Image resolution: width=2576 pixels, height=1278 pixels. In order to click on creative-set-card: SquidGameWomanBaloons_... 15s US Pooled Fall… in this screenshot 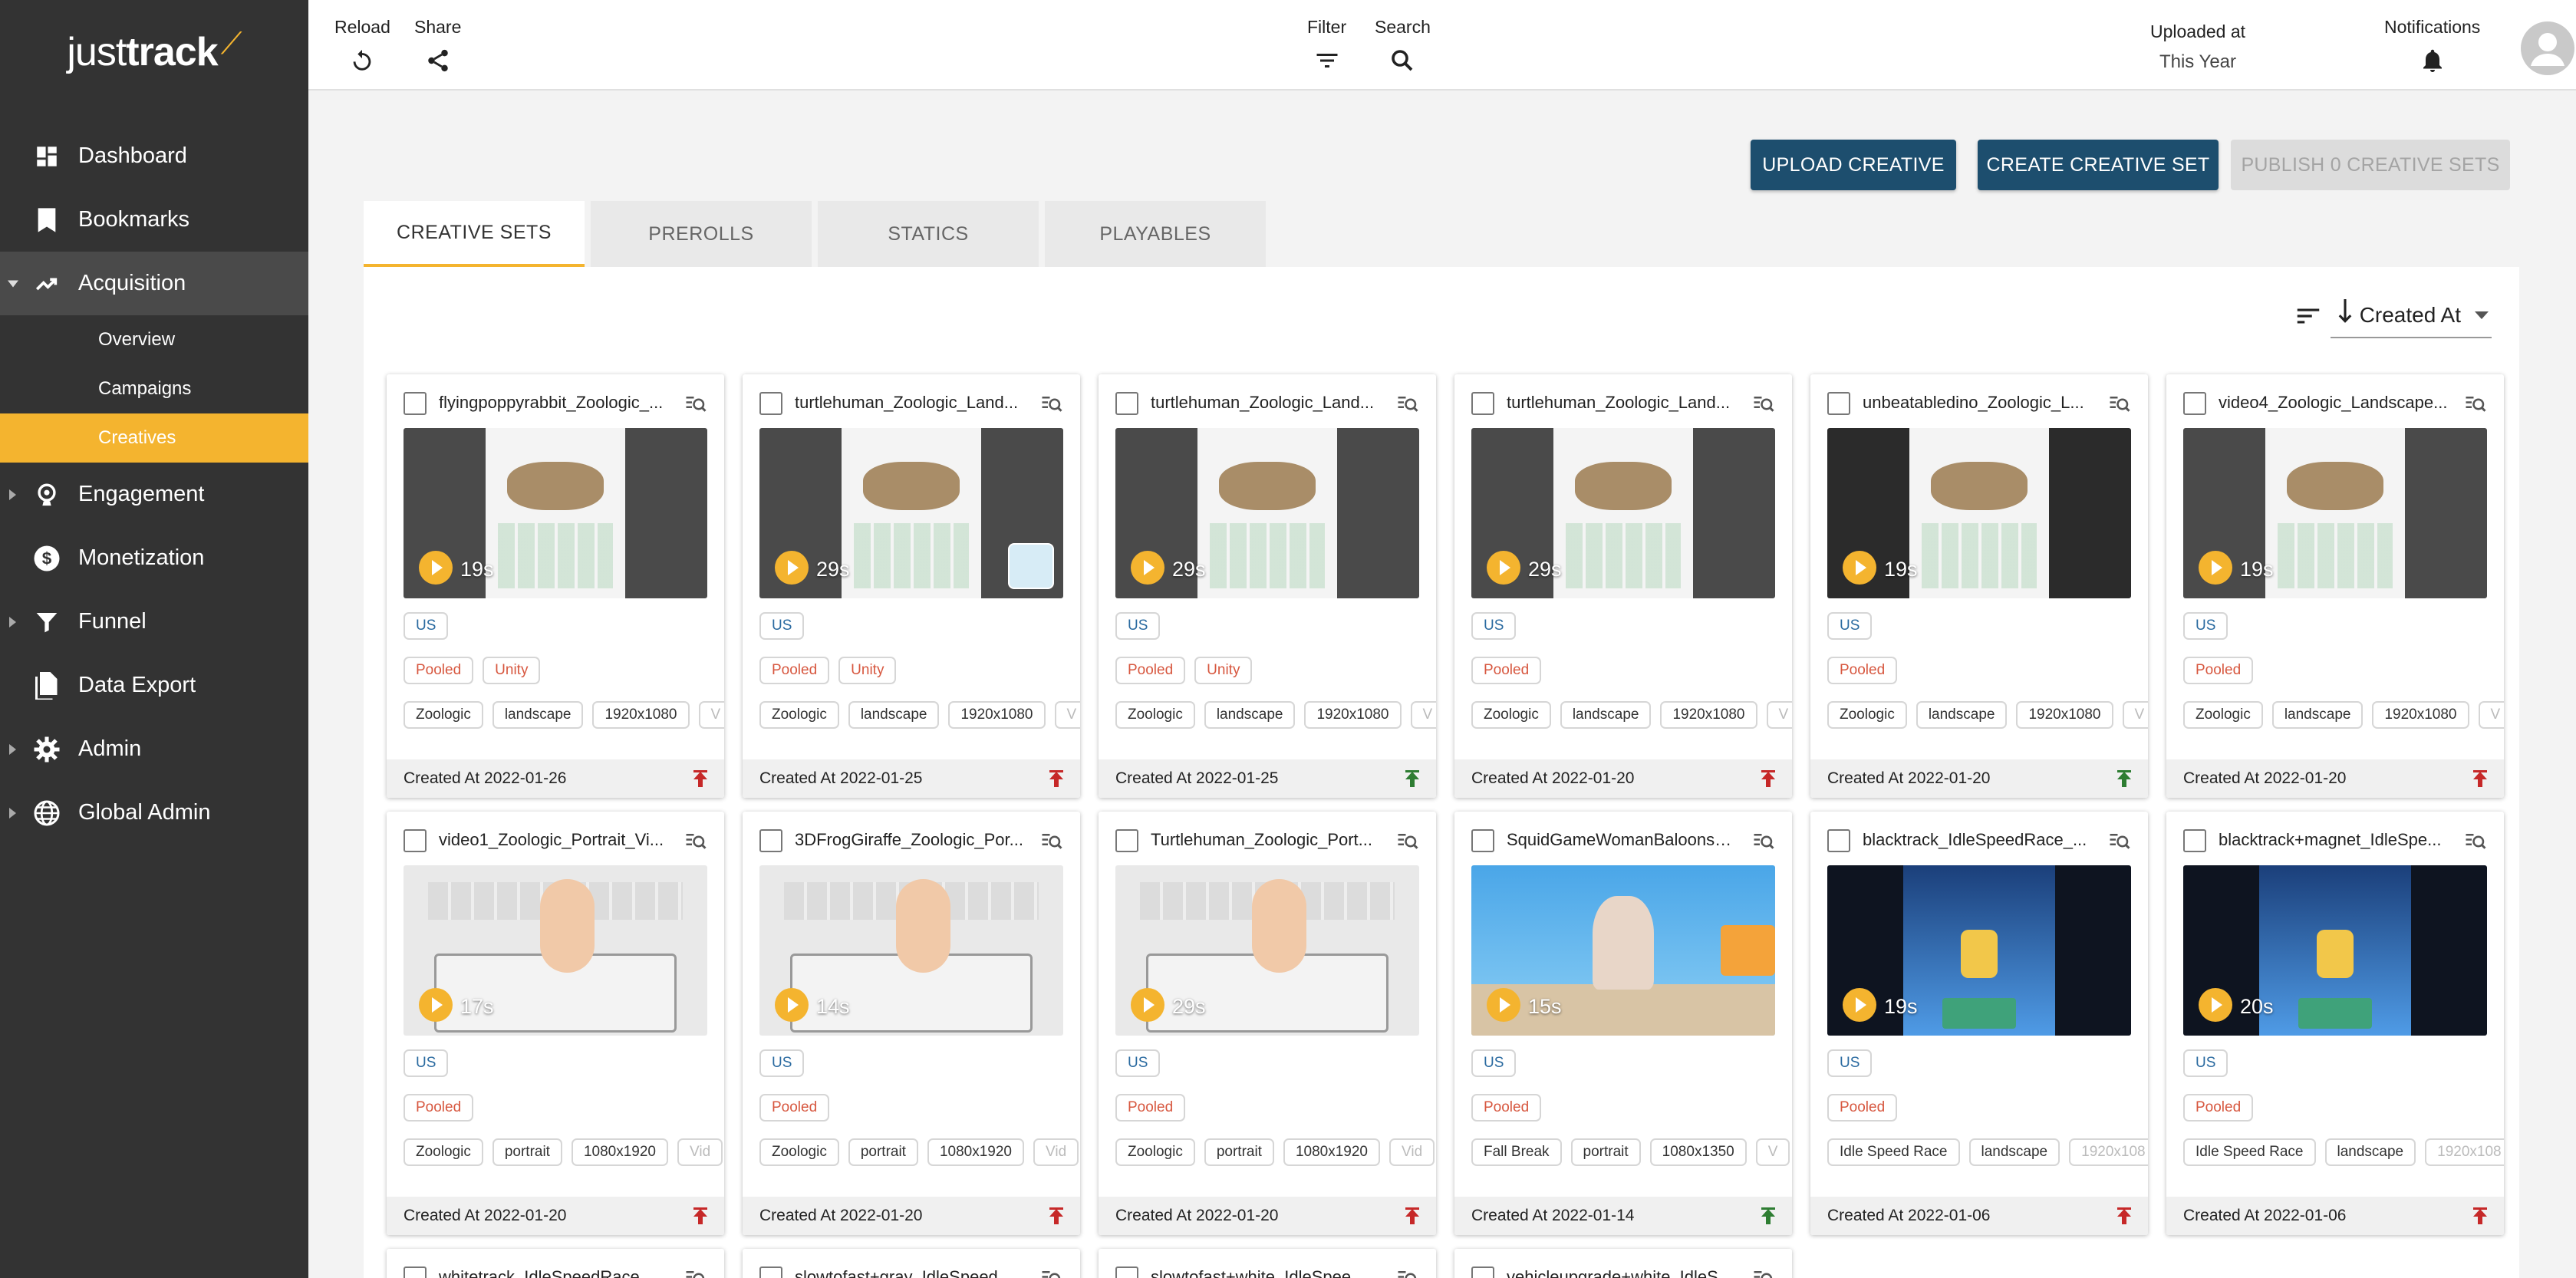, I will do `click(1623, 1023)`.